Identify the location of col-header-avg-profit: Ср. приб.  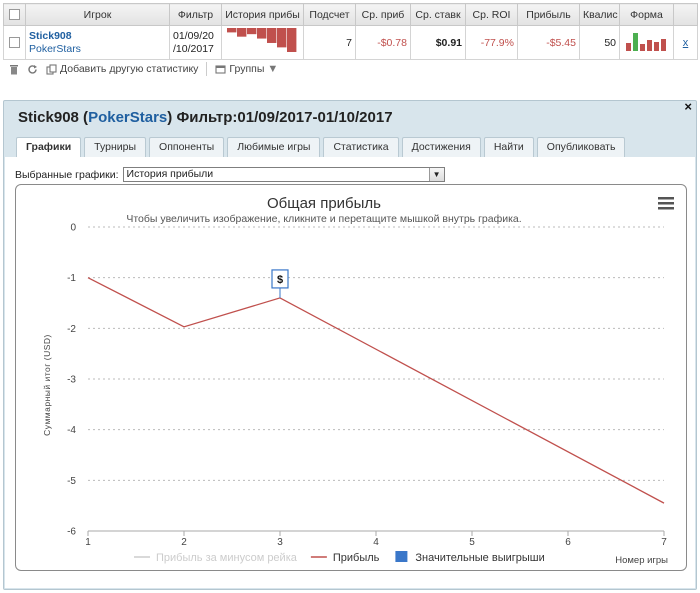
(383, 14).